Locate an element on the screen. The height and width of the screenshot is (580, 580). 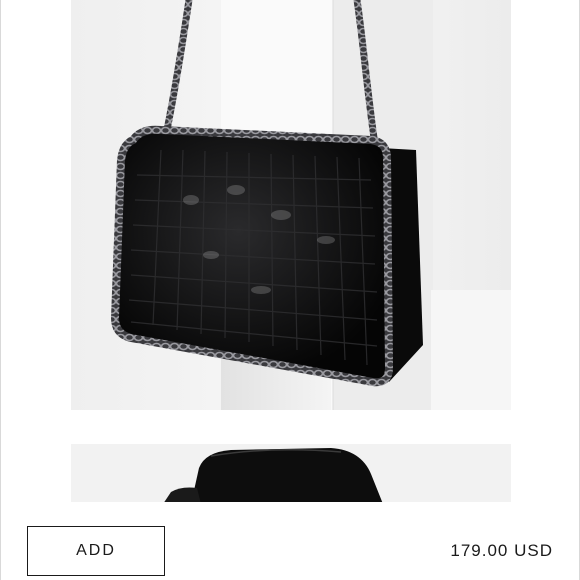
bag-photo-secondary is located at coordinates (291, 473).